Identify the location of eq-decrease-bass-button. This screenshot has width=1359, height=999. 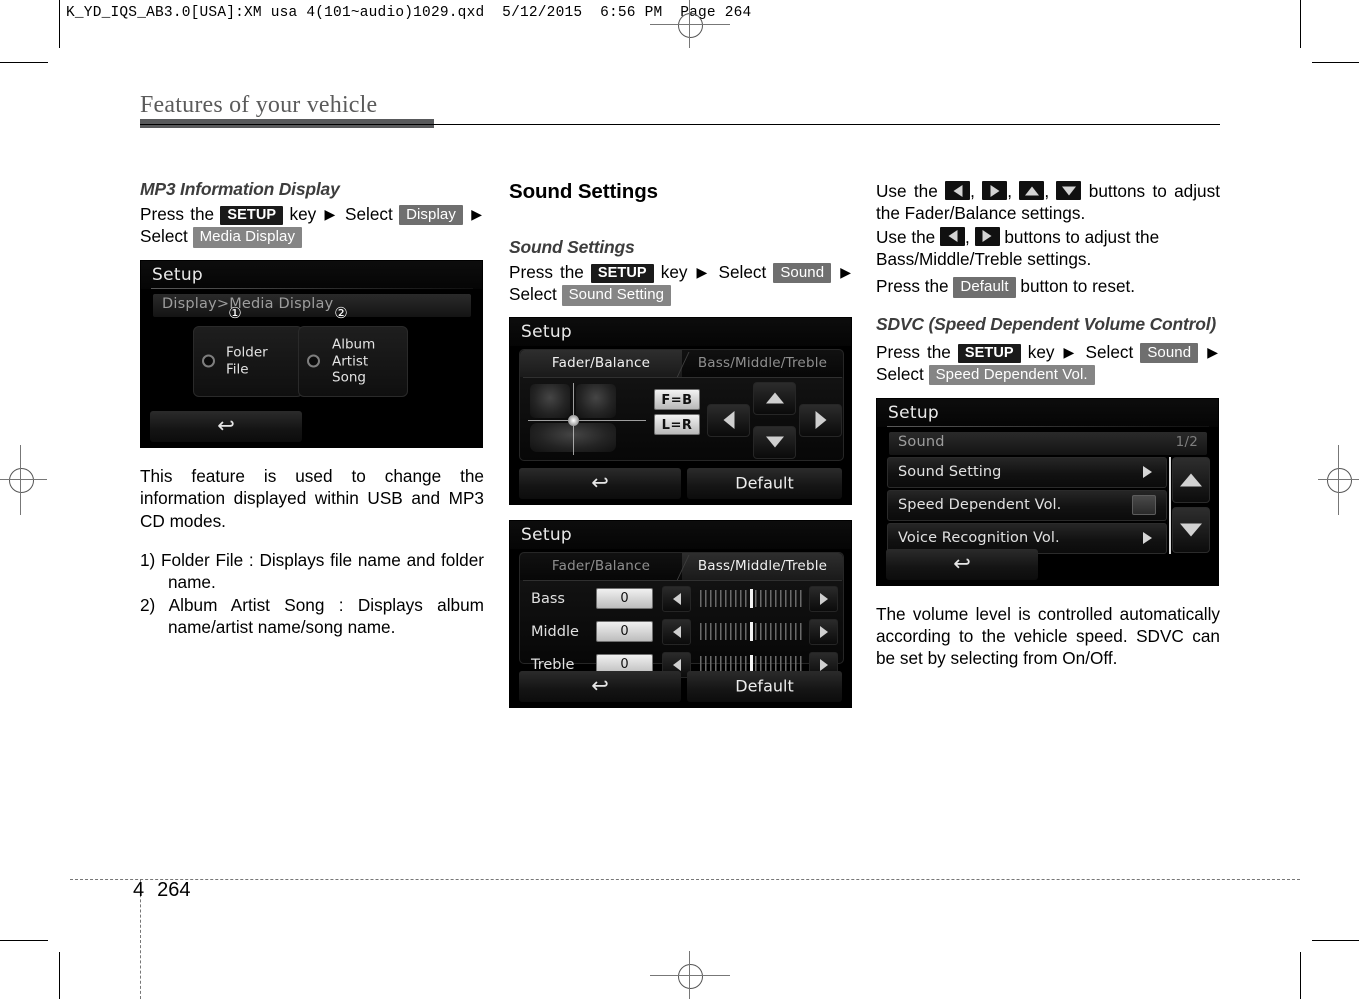
(676, 598).